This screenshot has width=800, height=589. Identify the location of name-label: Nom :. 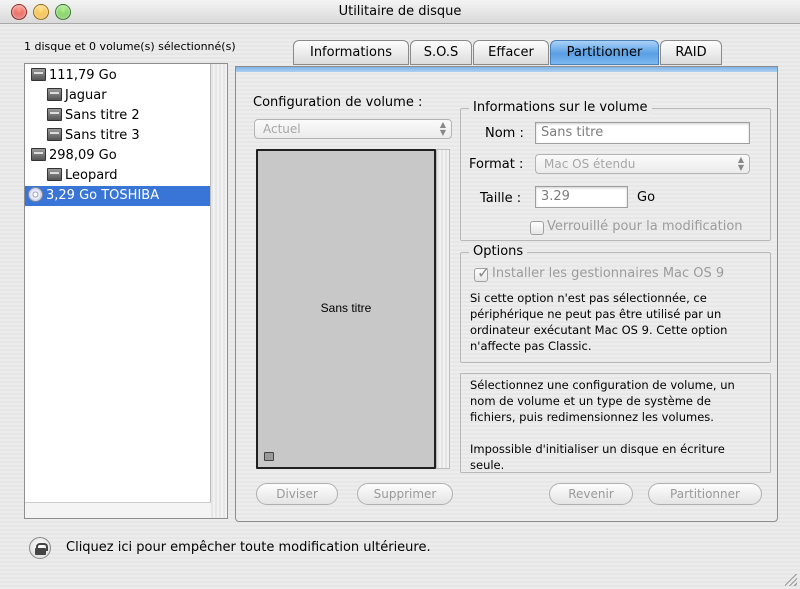
(504, 133).